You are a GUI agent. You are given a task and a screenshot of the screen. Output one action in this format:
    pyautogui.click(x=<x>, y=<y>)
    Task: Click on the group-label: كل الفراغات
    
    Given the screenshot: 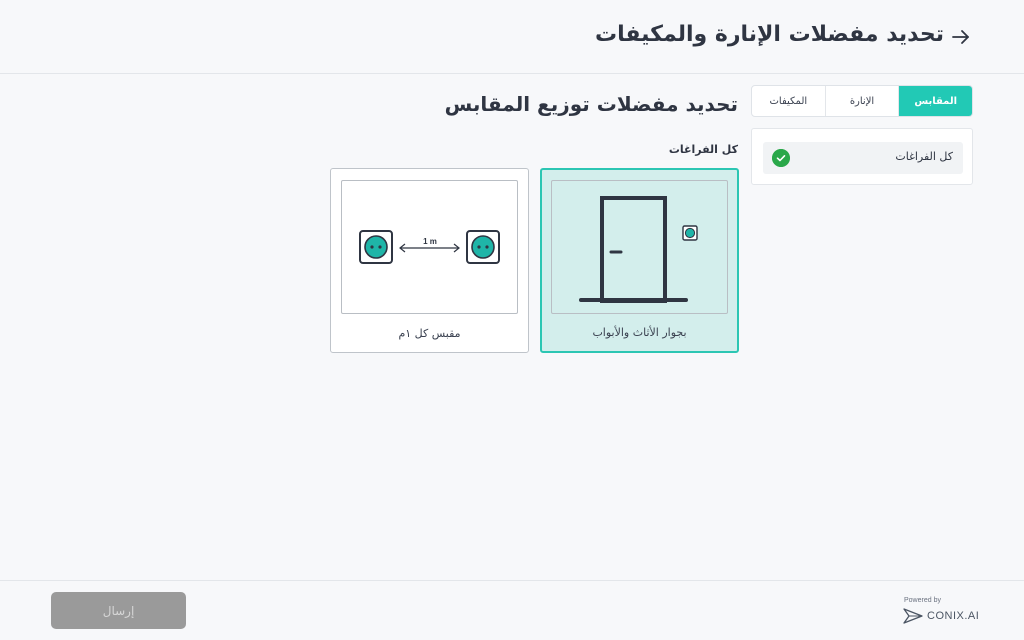 What is the action you would take?
    pyautogui.click(x=703, y=149)
    